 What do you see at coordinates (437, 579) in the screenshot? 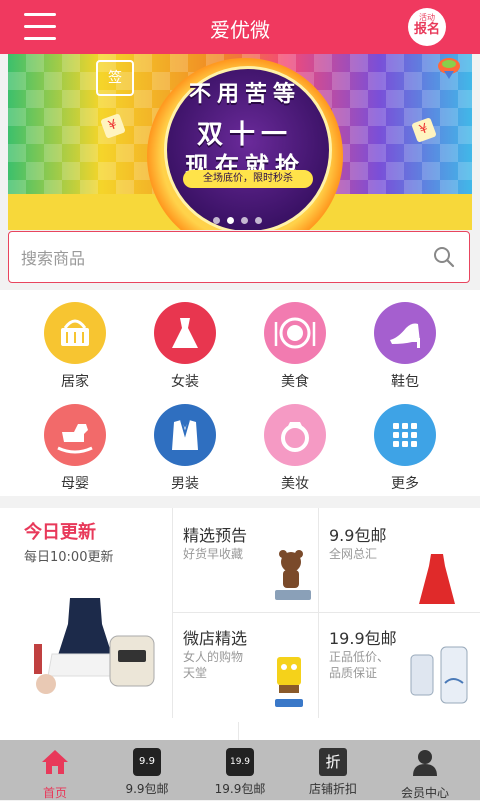
I see `red-dress-image` at bounding box center [437, 579].